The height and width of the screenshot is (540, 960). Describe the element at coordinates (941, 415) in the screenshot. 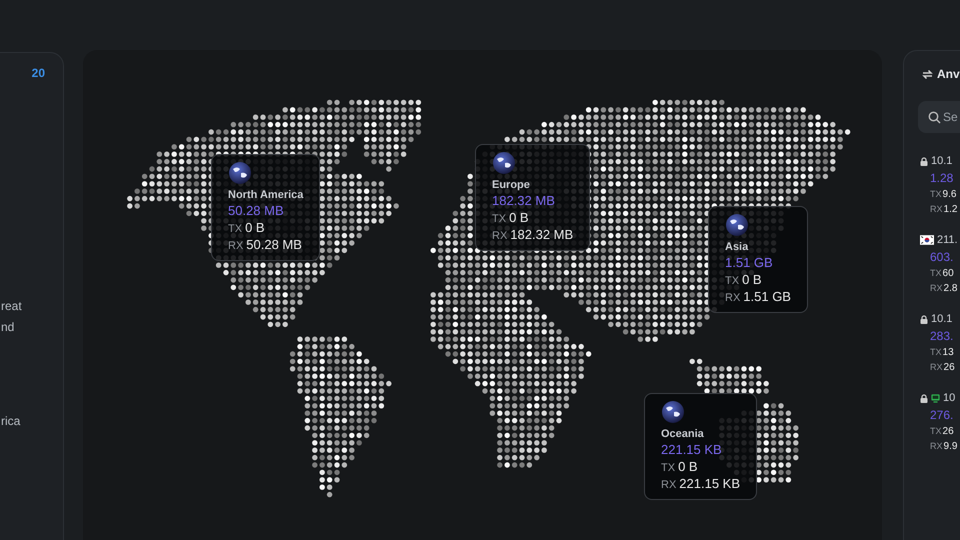

I see `connection-total: 276.` at that location.